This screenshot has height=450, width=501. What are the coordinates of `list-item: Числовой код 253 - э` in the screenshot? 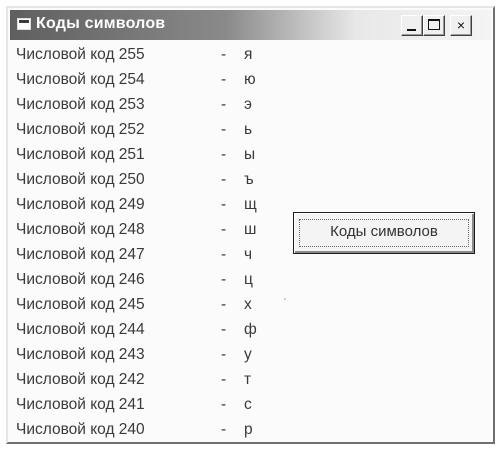 It's located at (146, 104).